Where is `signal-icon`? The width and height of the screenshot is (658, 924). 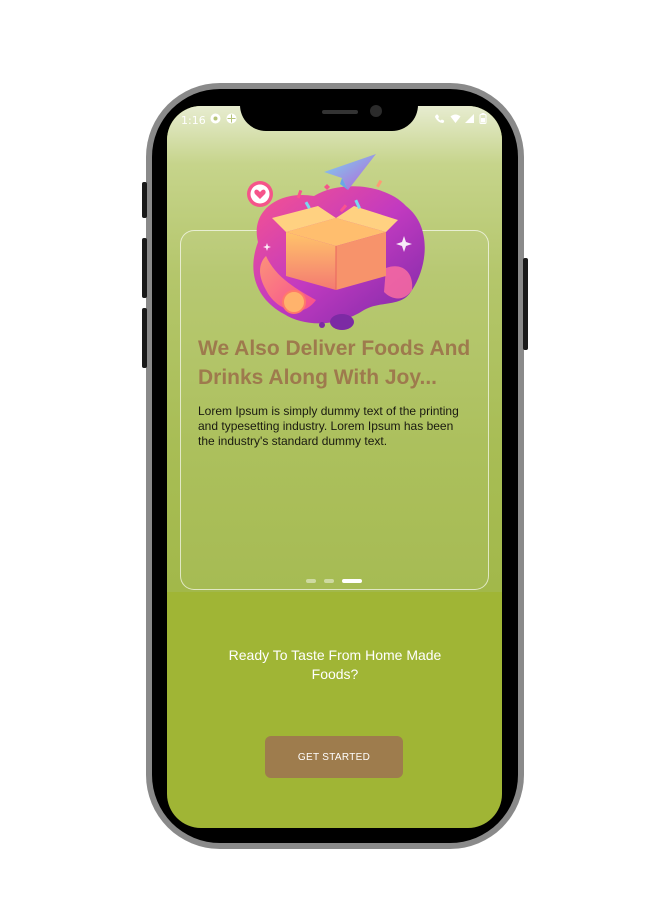 signal-icon is located at coordinates (469, 118).